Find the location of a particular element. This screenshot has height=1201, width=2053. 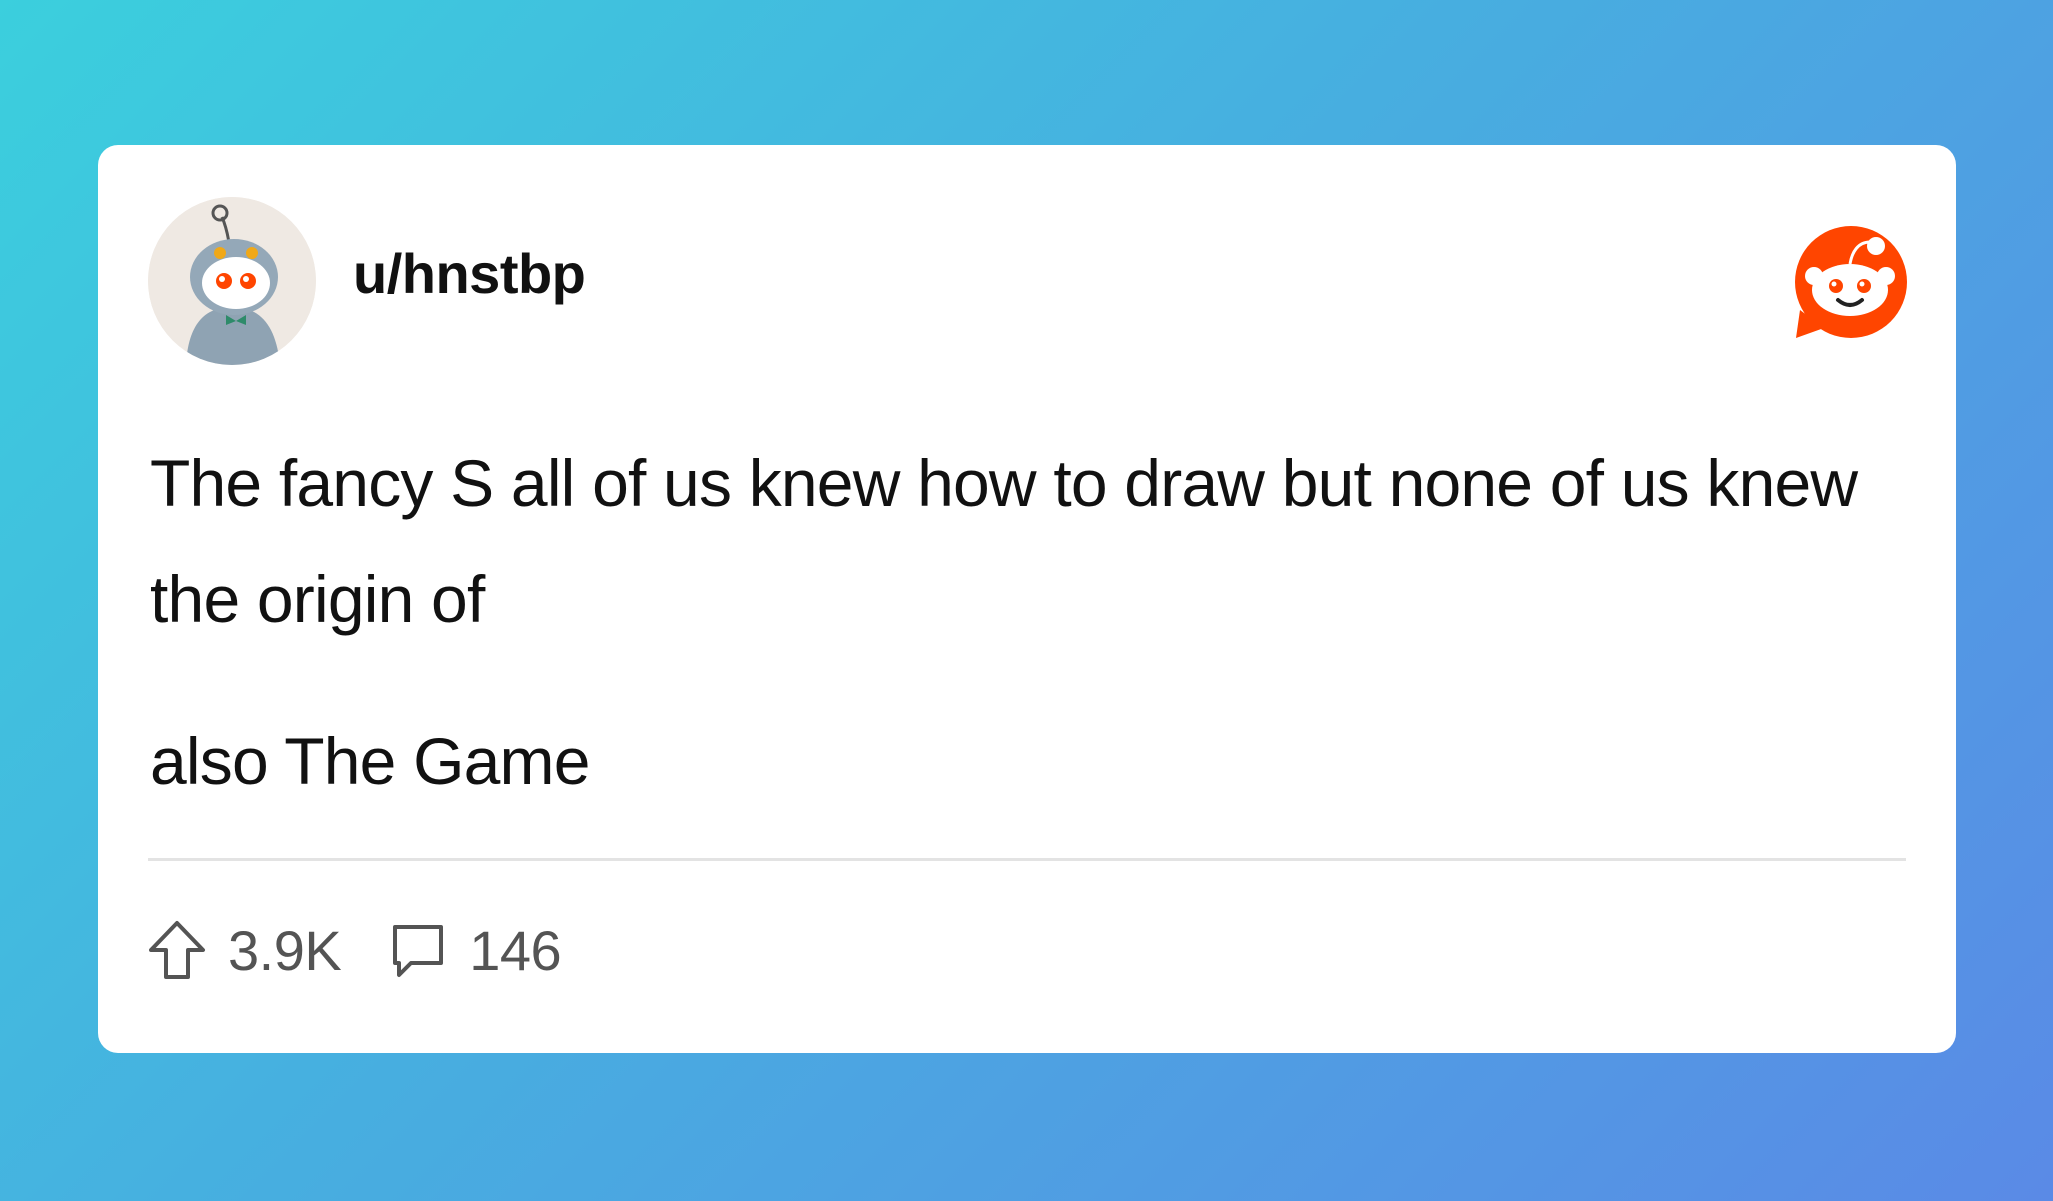

post-stats: 3.9K 146 is located at coordinates (376, 950).